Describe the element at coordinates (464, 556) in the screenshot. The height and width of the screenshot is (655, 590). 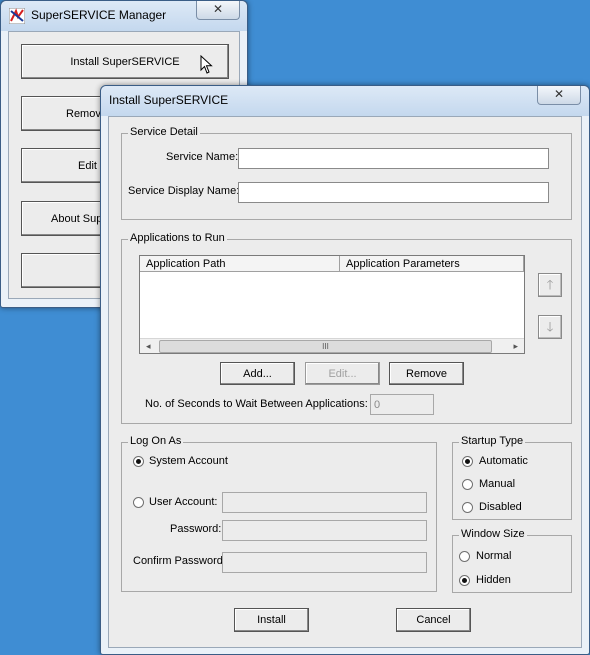
I see `normal-radio` at that location.